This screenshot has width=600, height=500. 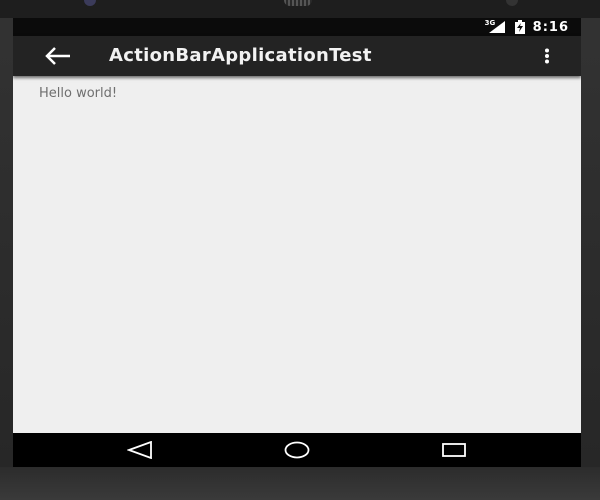 I want to click on navigation-bar, so click(x=297, y=450).